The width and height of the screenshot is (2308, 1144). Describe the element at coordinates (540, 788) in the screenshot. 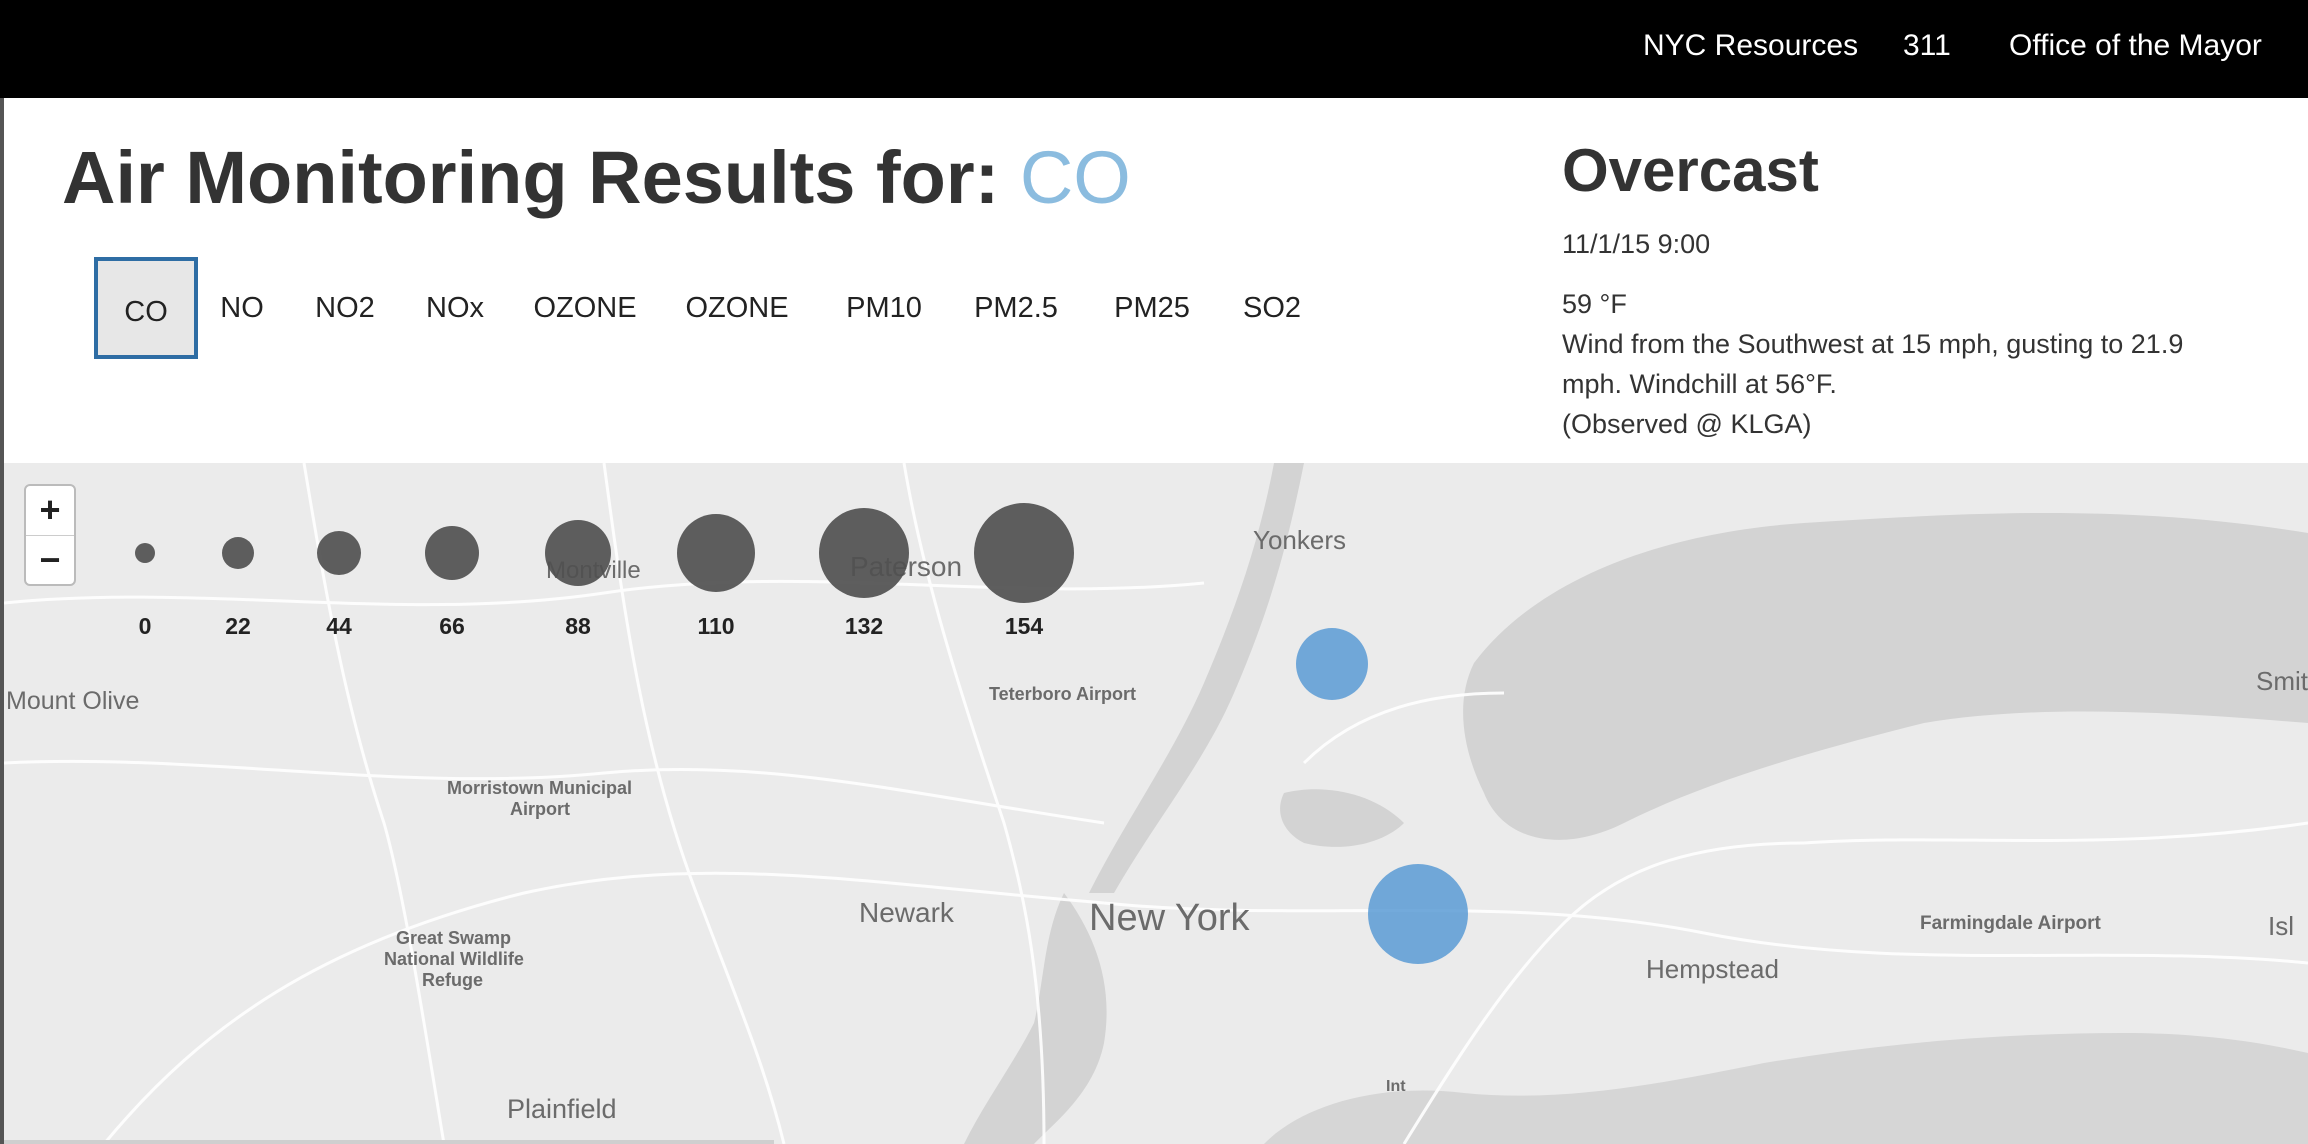

I see `map-label-morristown-municipal: Morristown Municipal` at that location.